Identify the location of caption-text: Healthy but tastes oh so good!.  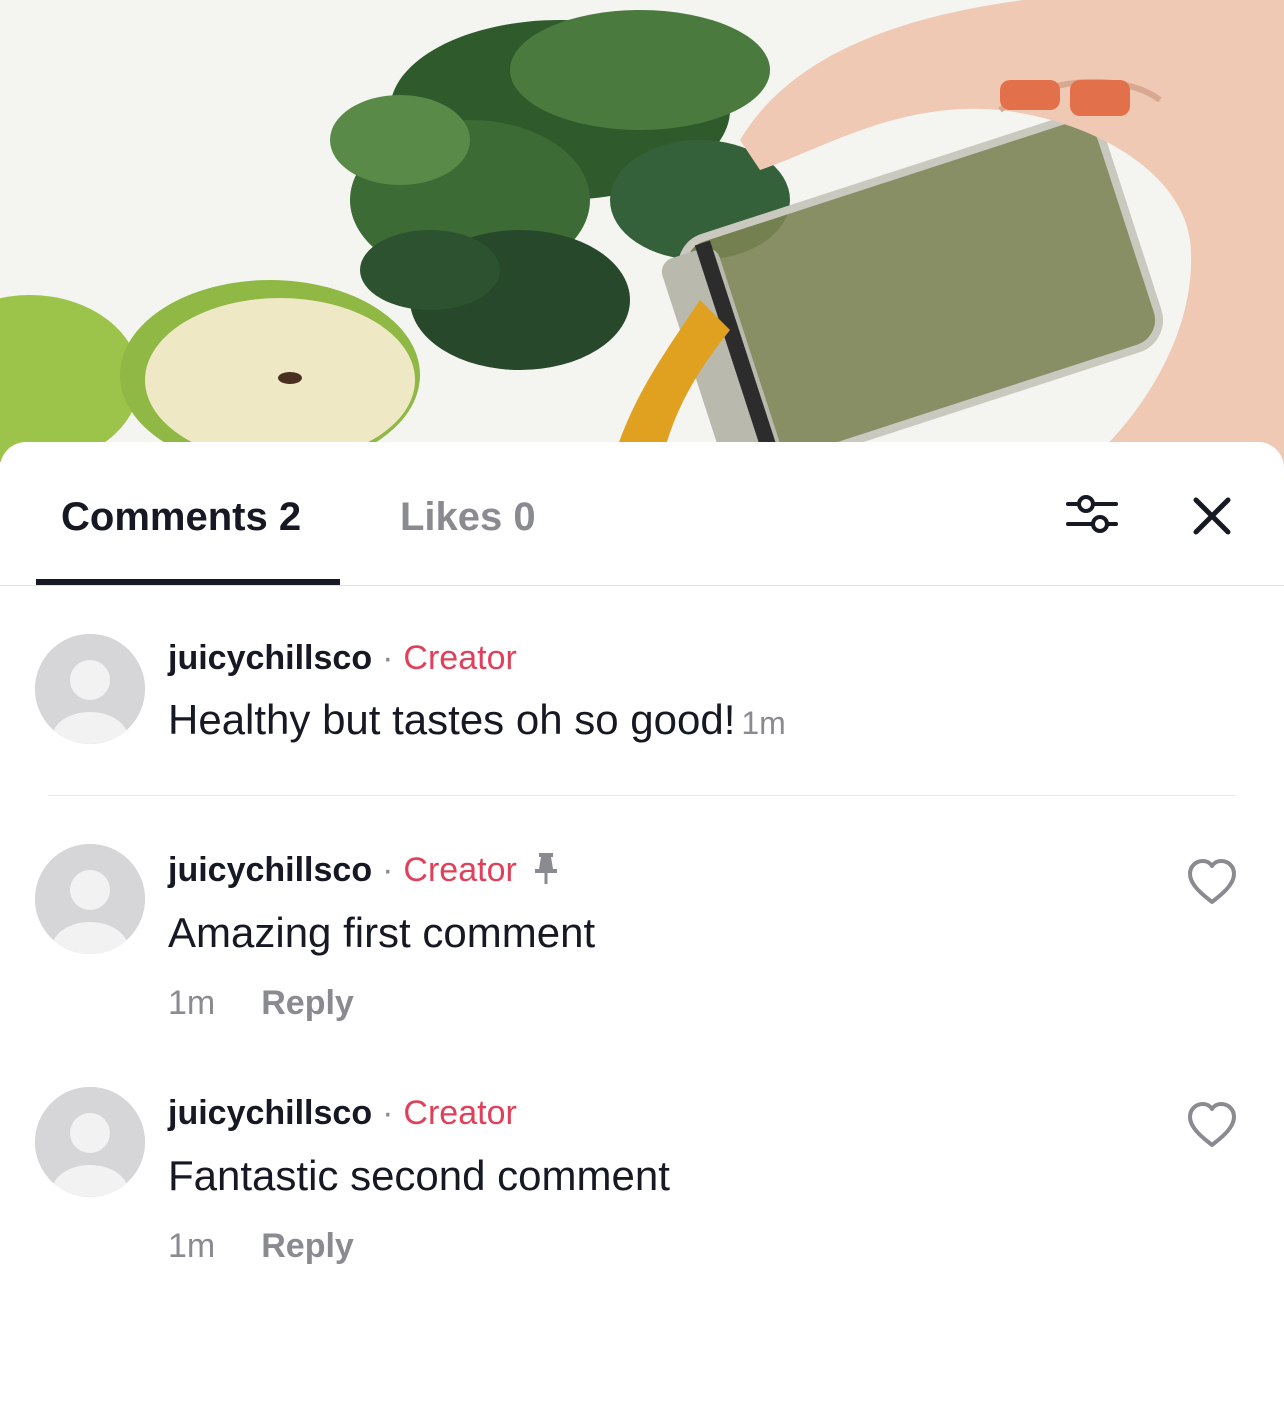
(452, 719).